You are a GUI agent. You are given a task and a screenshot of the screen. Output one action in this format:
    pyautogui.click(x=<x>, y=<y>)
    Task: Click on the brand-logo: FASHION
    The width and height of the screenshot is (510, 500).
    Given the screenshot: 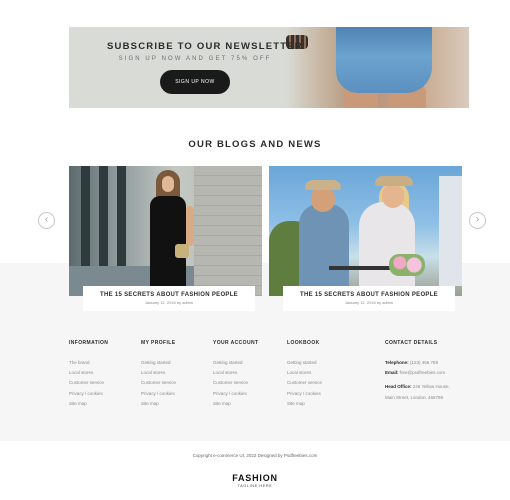 What is the action you would take?
    pyautogui.click(x=255, y=478)
    